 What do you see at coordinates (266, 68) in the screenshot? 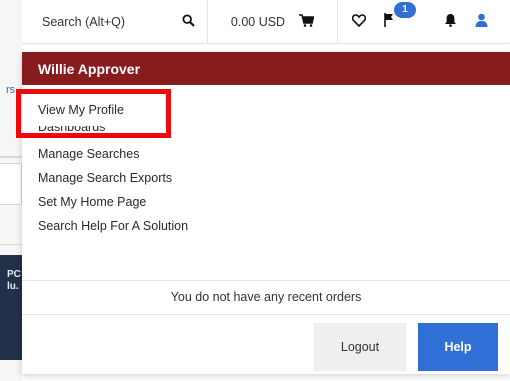
I see `dropdown-user-name: Willie Approver` at bounding box center [266, 68].